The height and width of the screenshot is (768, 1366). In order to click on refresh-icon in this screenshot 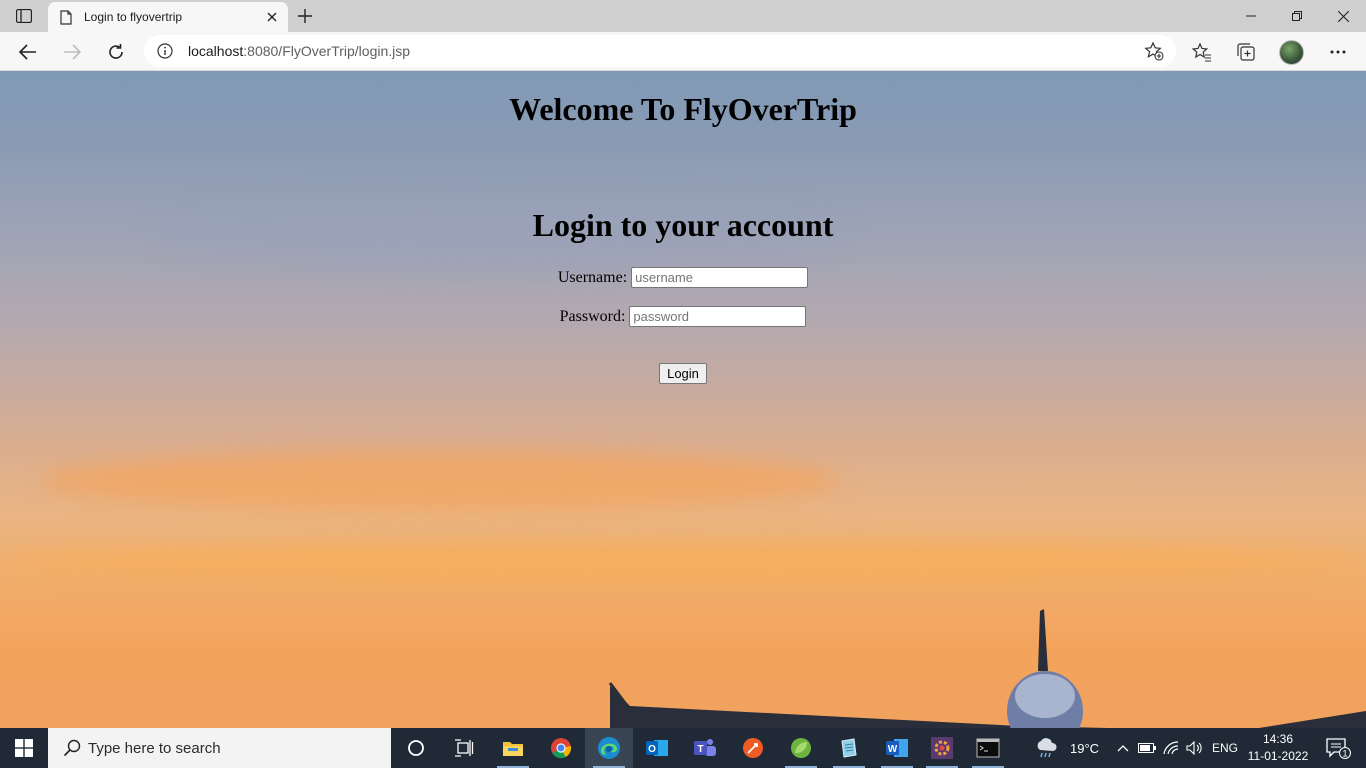, I will do `click(116, 51)`.